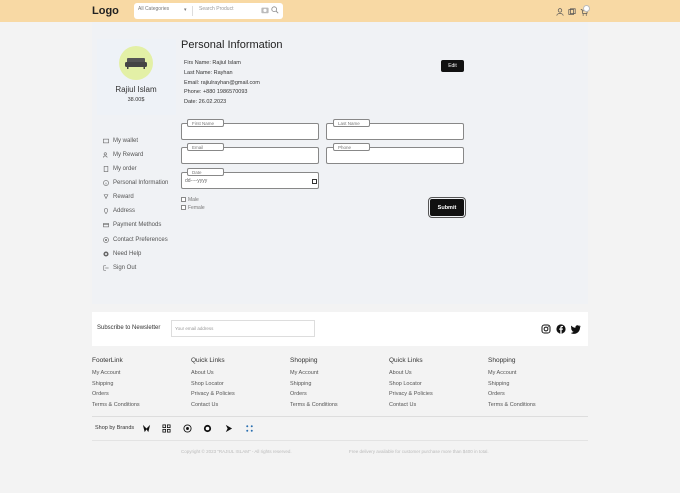 This screenshot has width=680, height=493. I want to click on user-icon, so click(560, 12).